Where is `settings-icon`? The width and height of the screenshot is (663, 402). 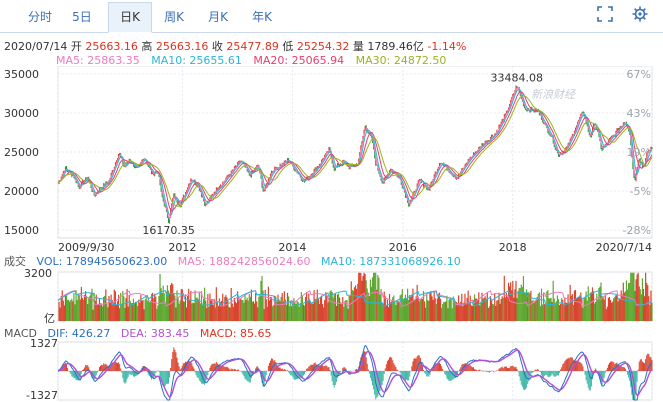 settings-icon is located at coordinates (640, 15).